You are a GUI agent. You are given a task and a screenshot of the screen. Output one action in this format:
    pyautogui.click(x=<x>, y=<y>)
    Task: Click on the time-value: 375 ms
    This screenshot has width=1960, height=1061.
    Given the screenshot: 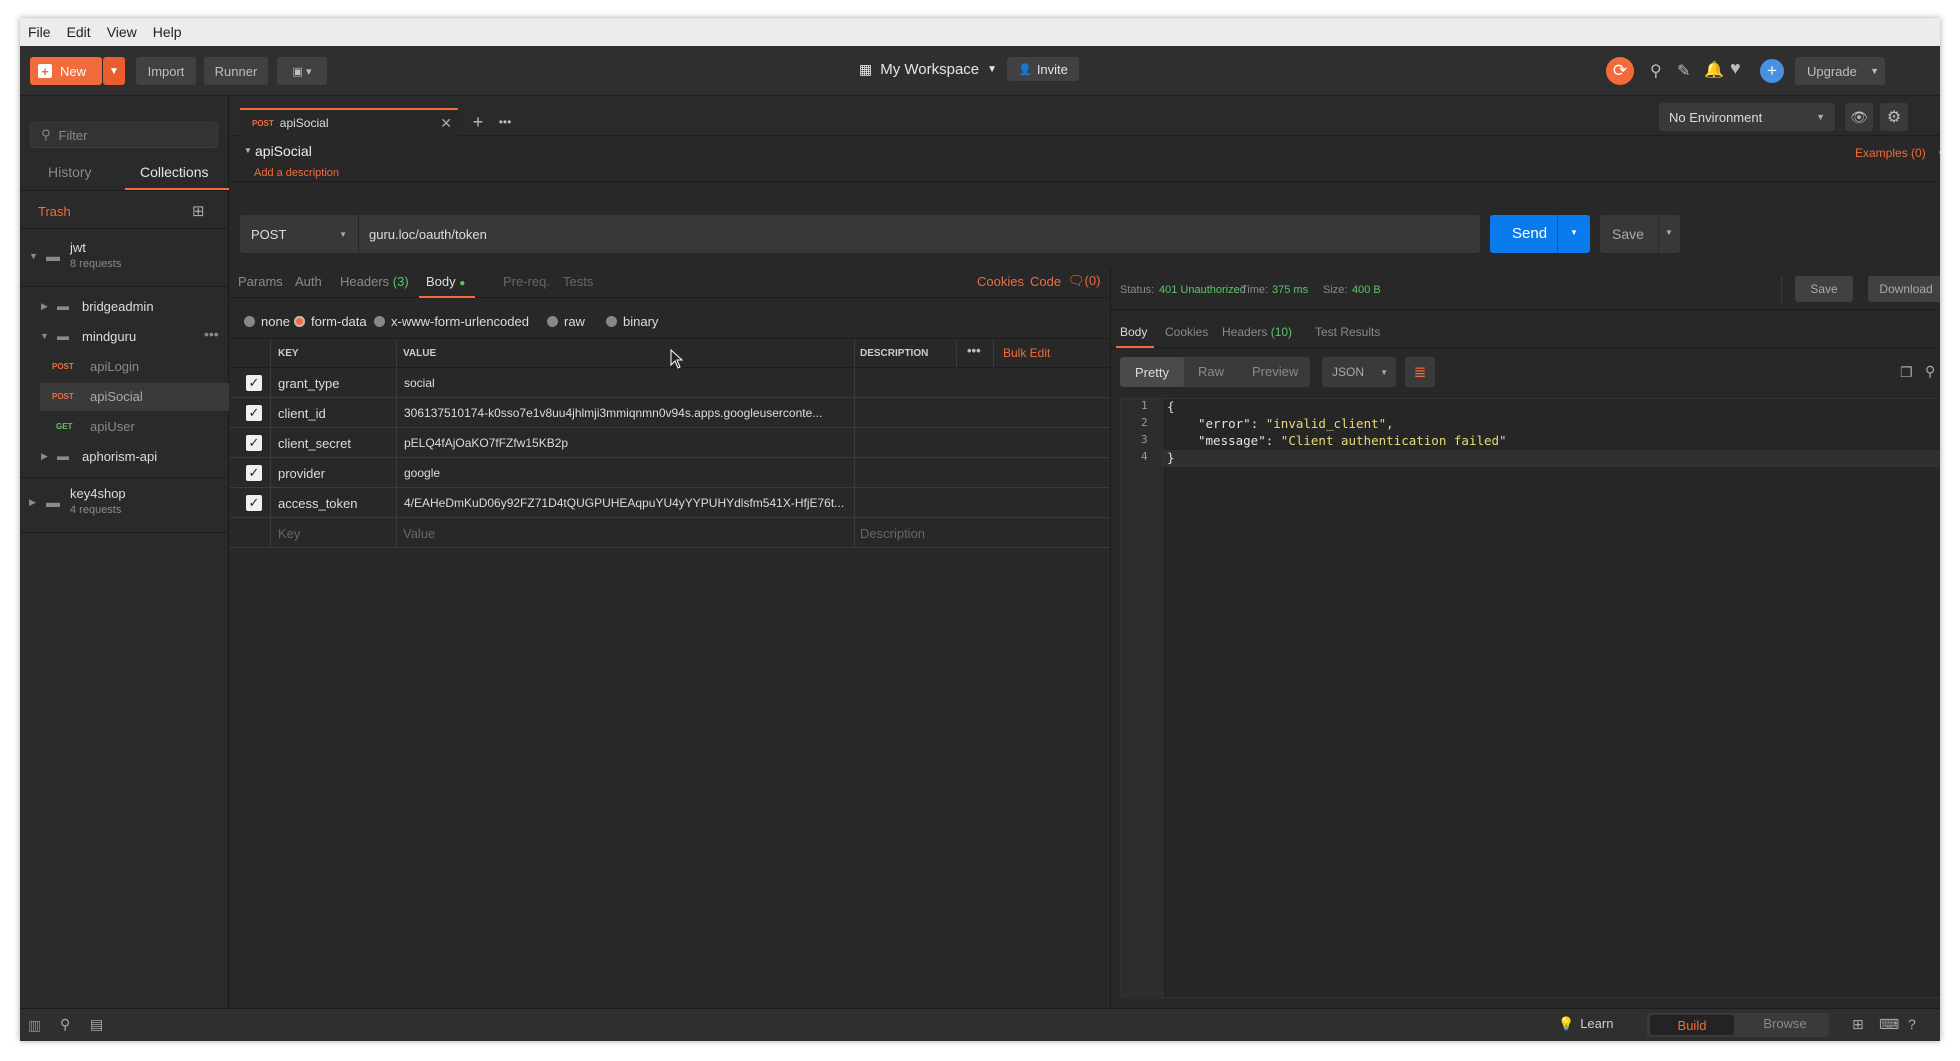 What is the action you would take?
    pyautogui.click(x=1290, y=290)
    